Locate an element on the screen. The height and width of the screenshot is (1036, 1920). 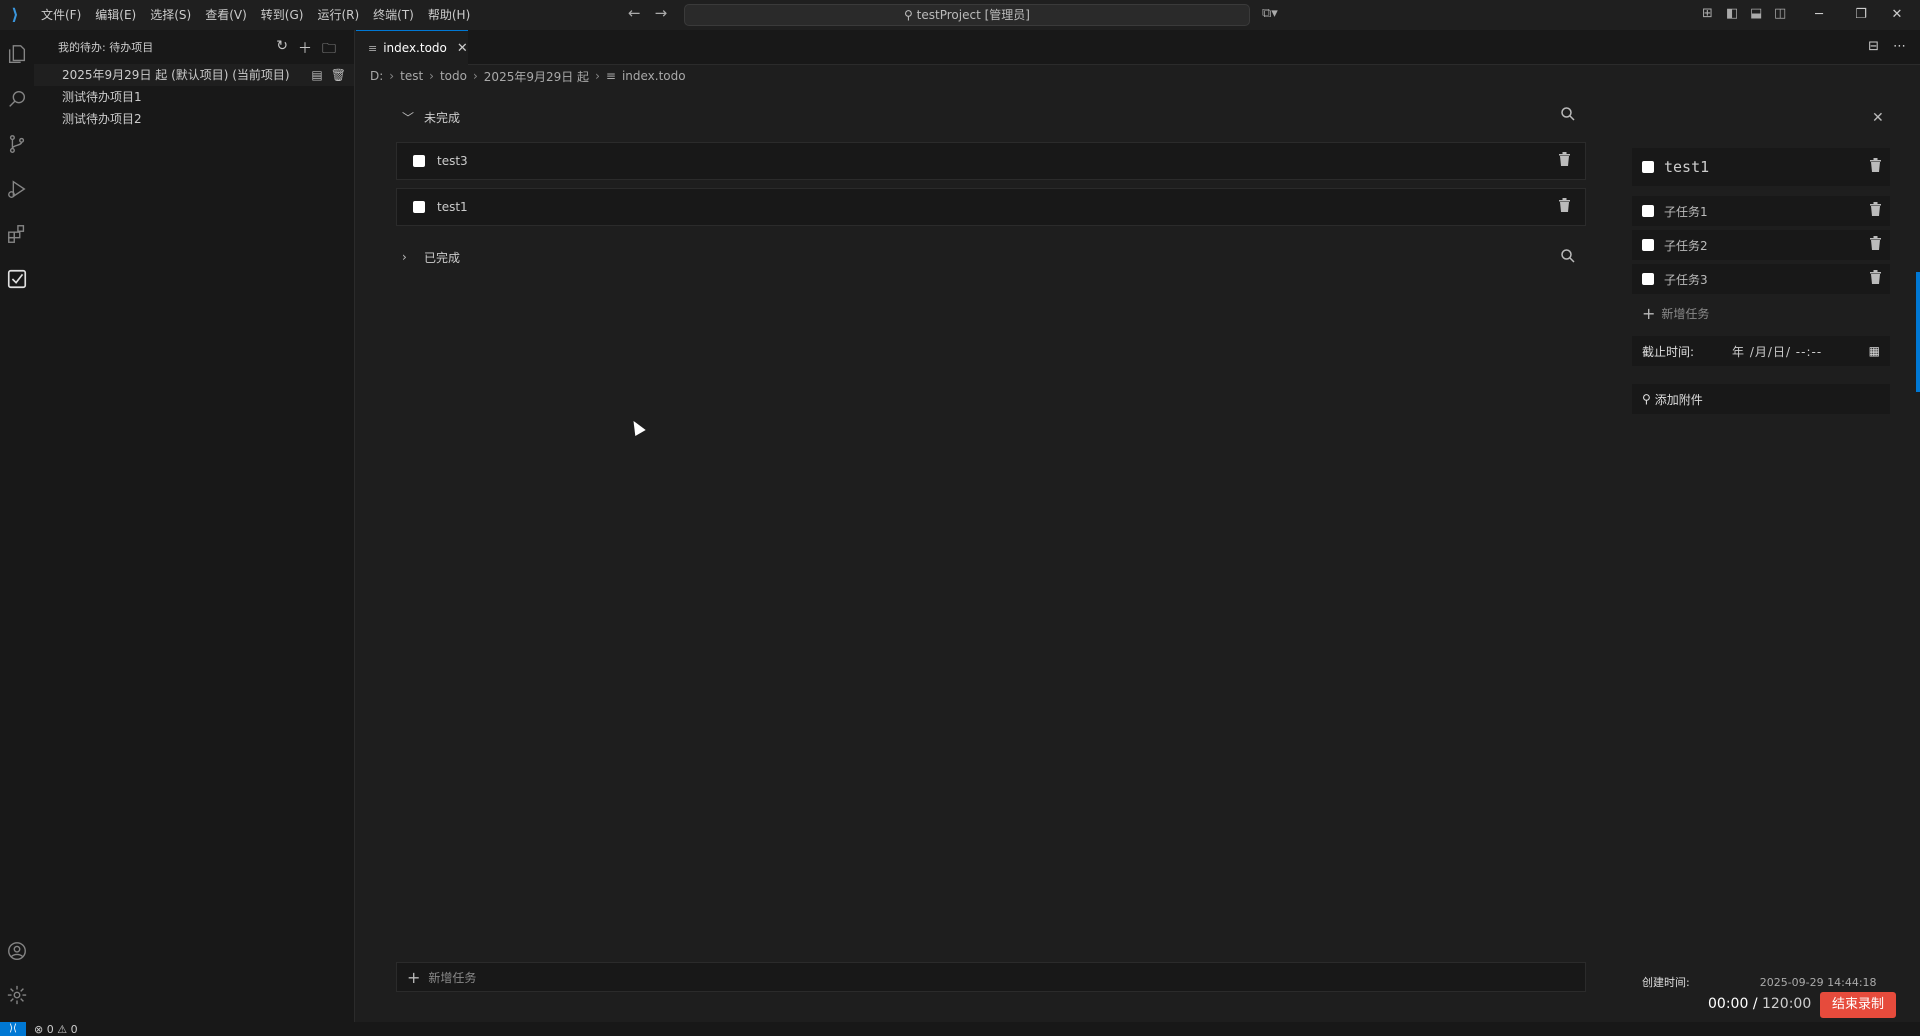
recording-timer: 00:00 / 120:00 is located at coordinates (1760, 1004).